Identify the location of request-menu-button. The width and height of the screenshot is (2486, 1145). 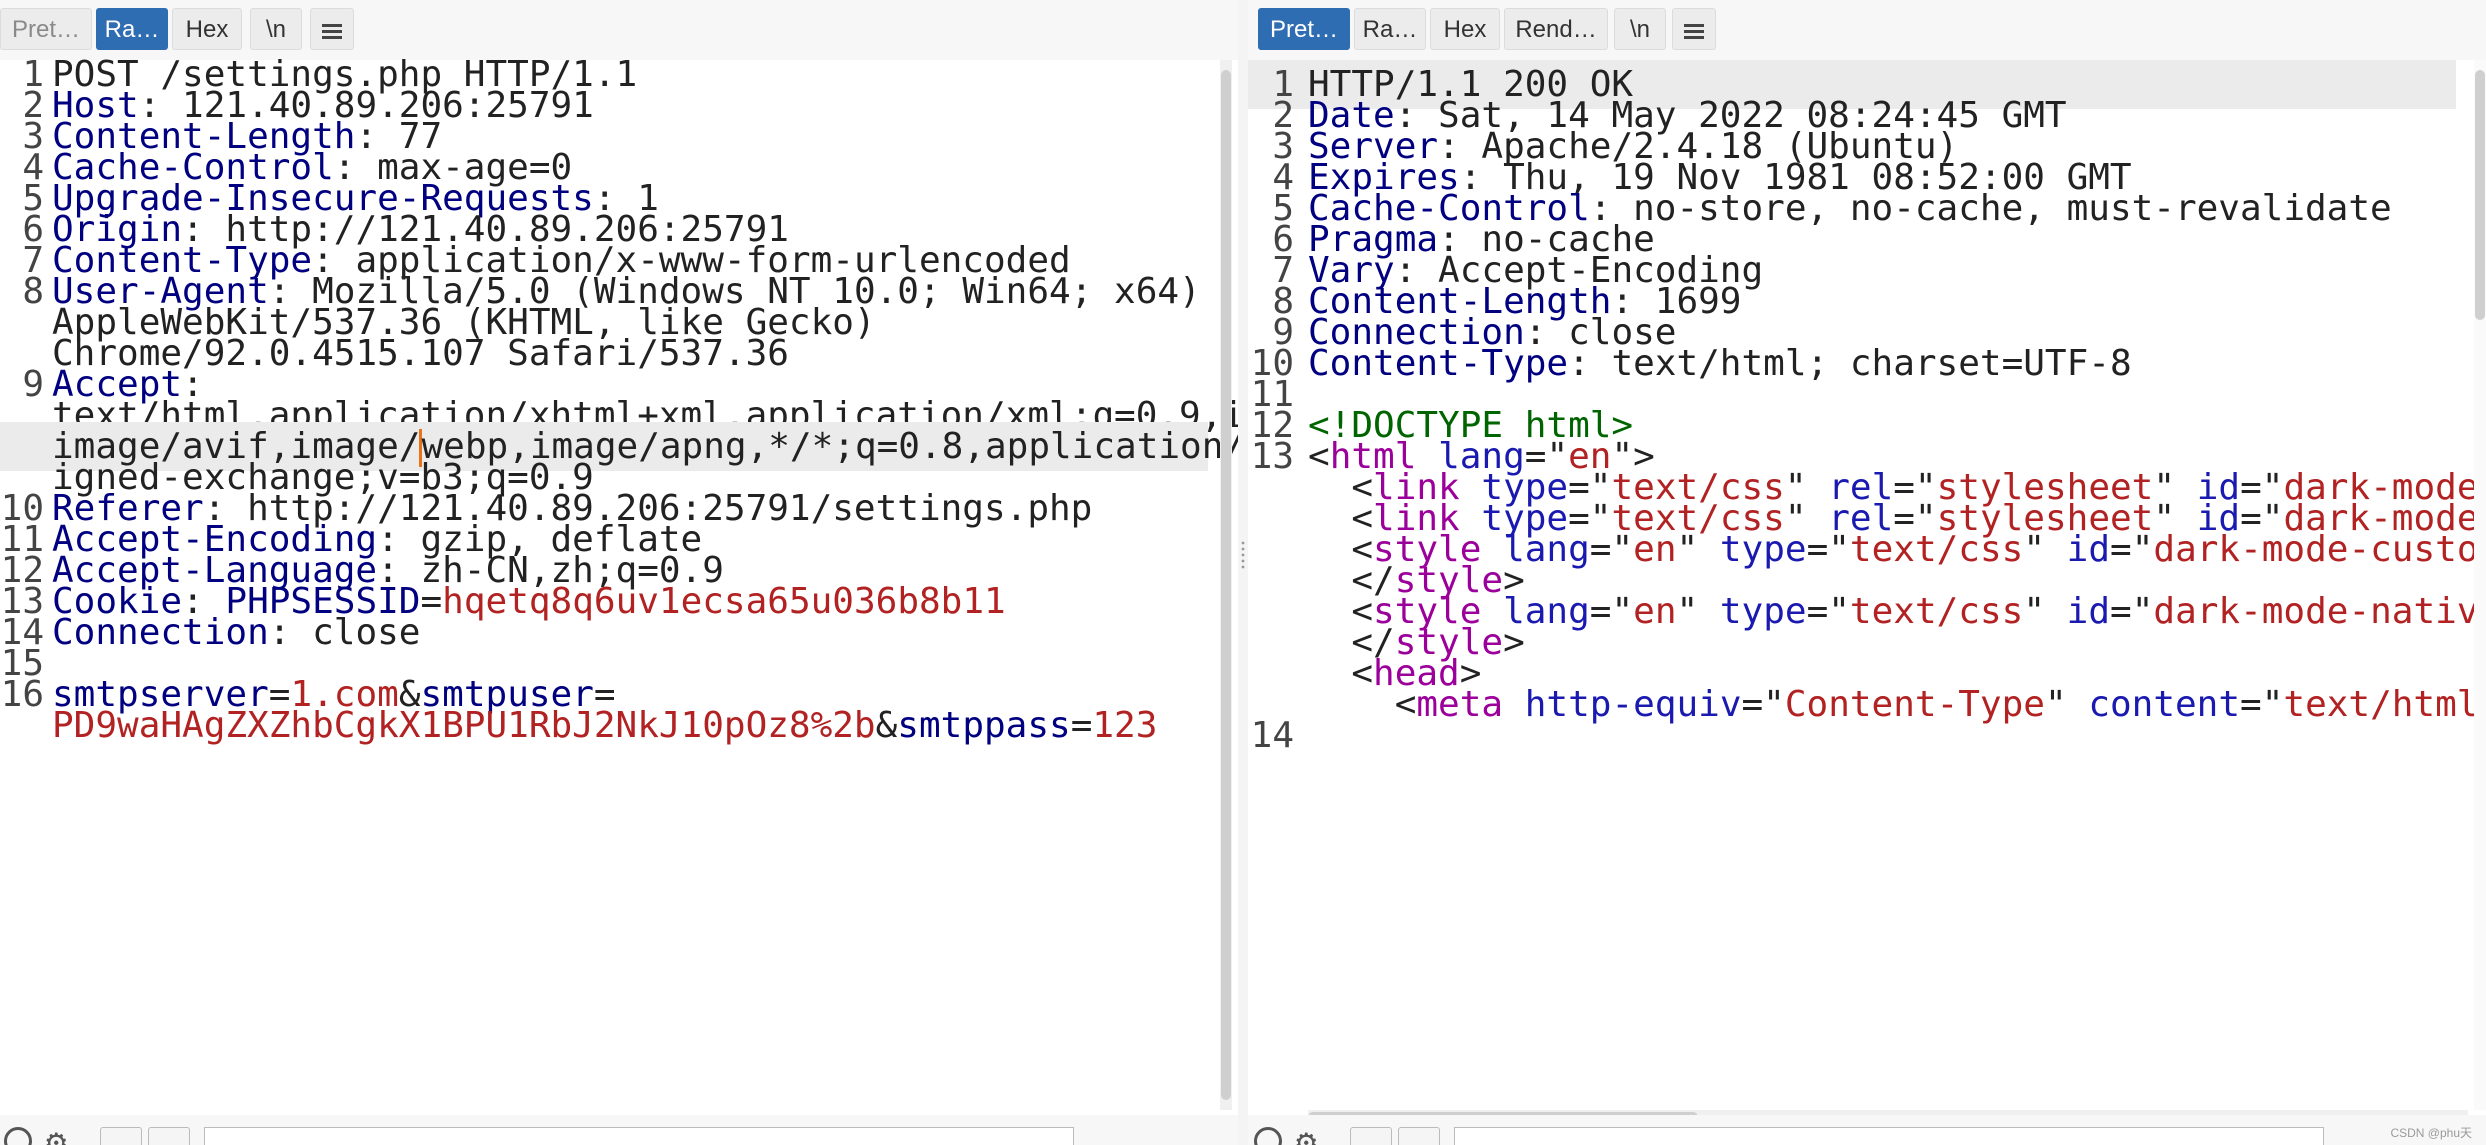
(332, 29).